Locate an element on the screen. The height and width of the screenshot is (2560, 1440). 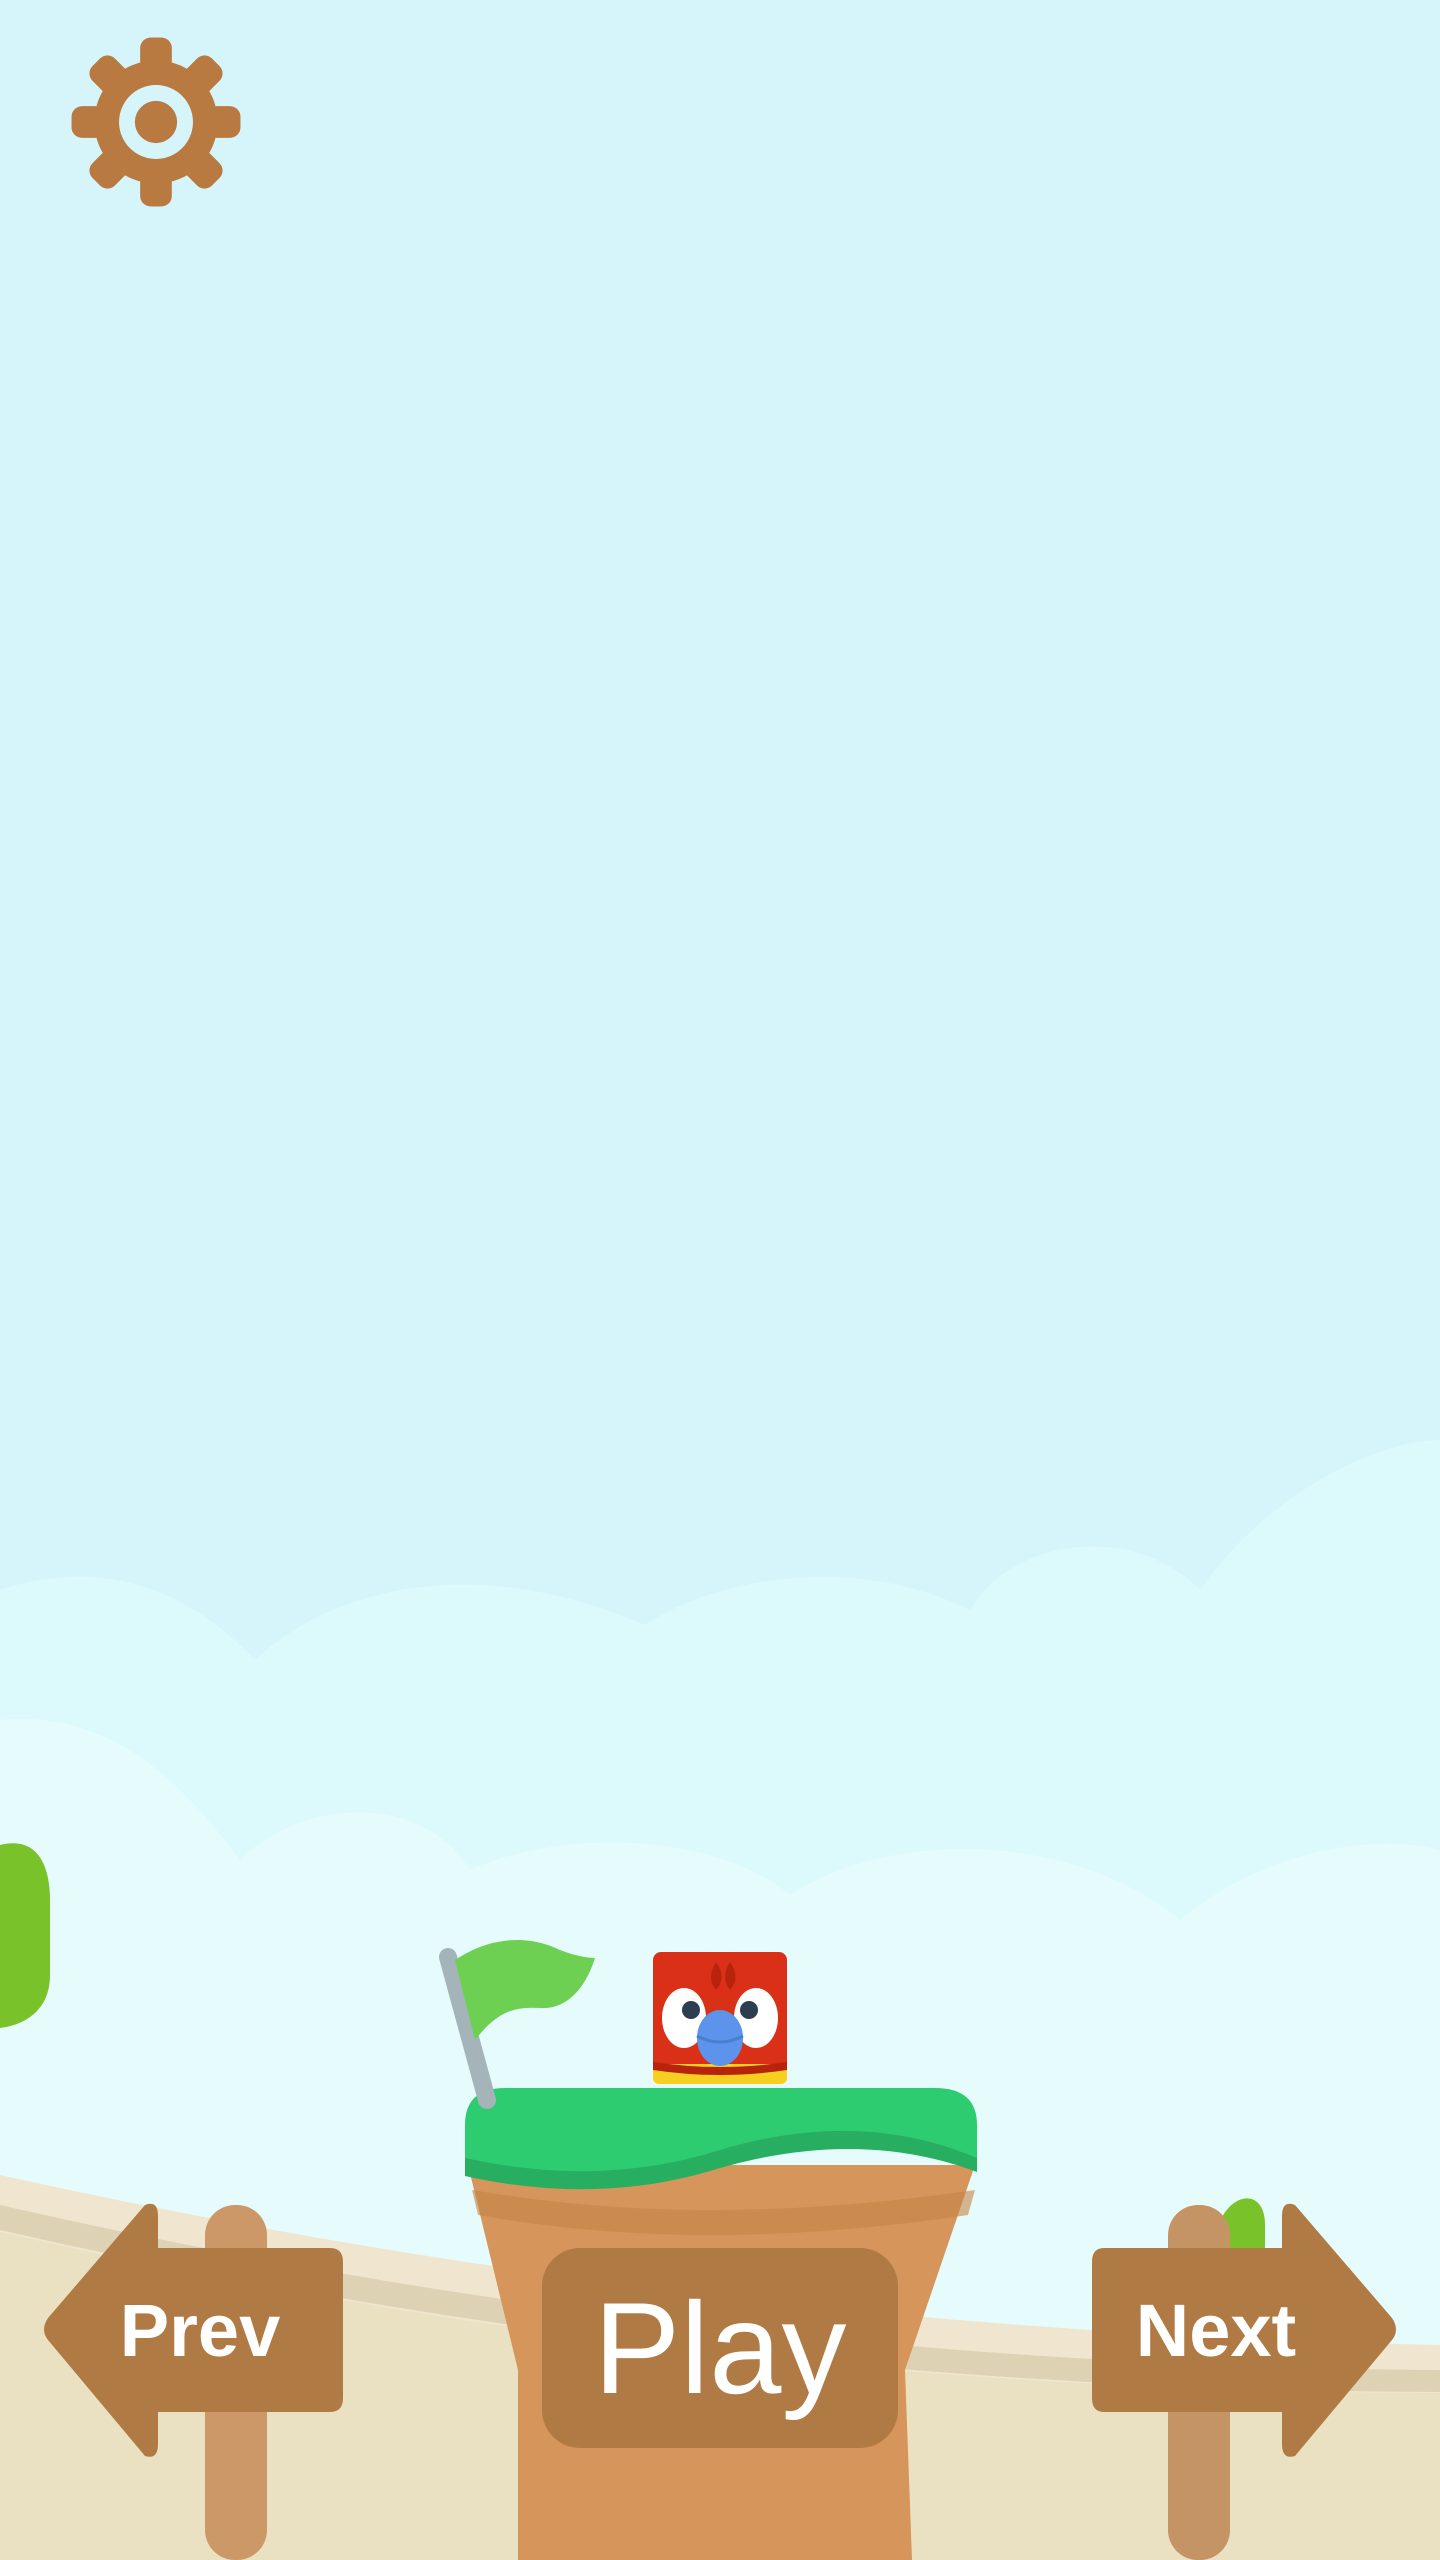
bush-left is located at coordinates (25, 1935).